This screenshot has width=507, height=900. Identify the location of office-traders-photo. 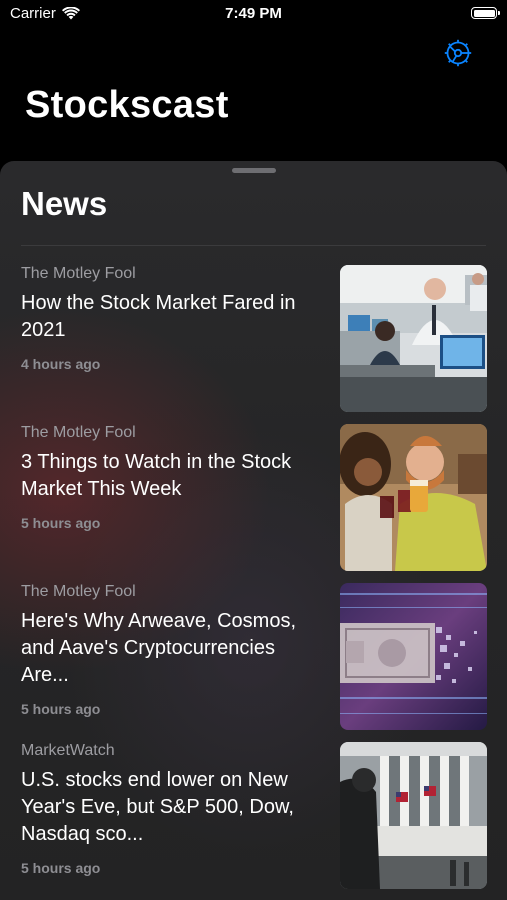
(413, 338).